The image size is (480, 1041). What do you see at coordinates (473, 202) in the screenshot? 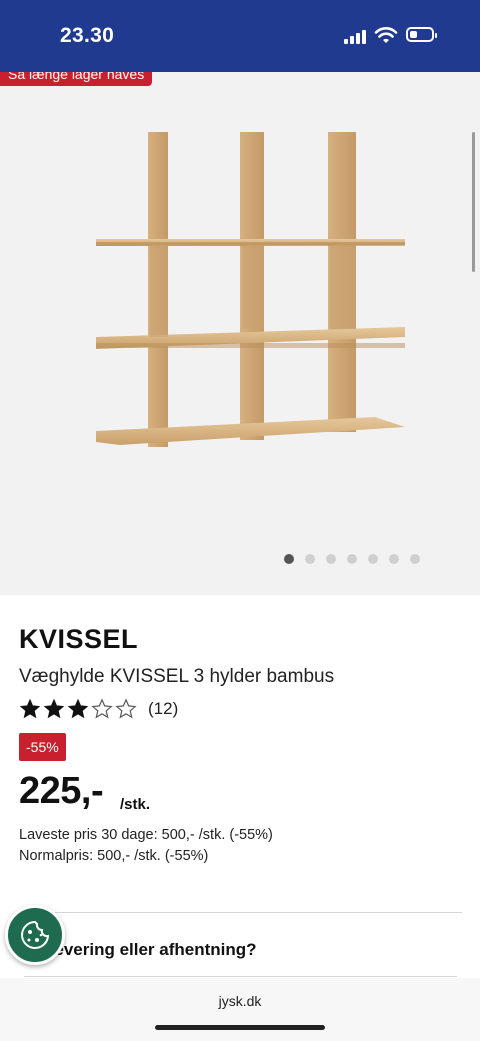
I see `scroll-indicator` at bounding box center [473, 202].